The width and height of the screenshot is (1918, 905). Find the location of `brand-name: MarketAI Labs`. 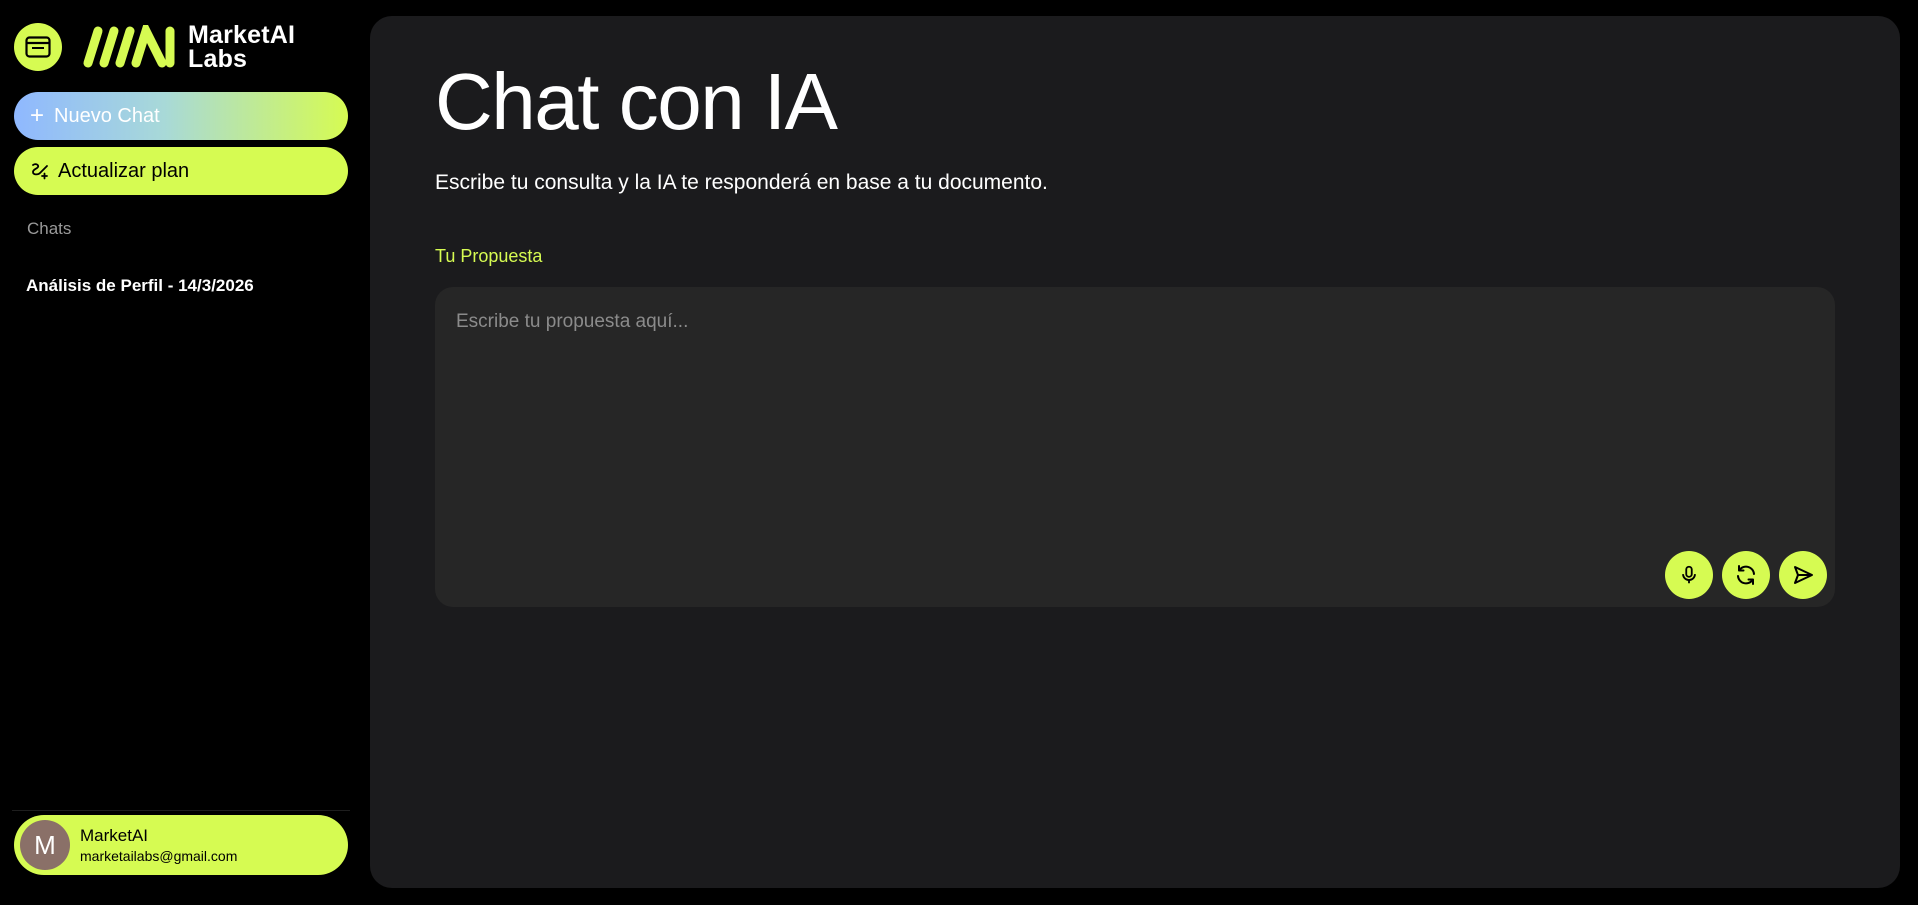

brand-name: MarketAI Labs is located at coordinates (242, 47).